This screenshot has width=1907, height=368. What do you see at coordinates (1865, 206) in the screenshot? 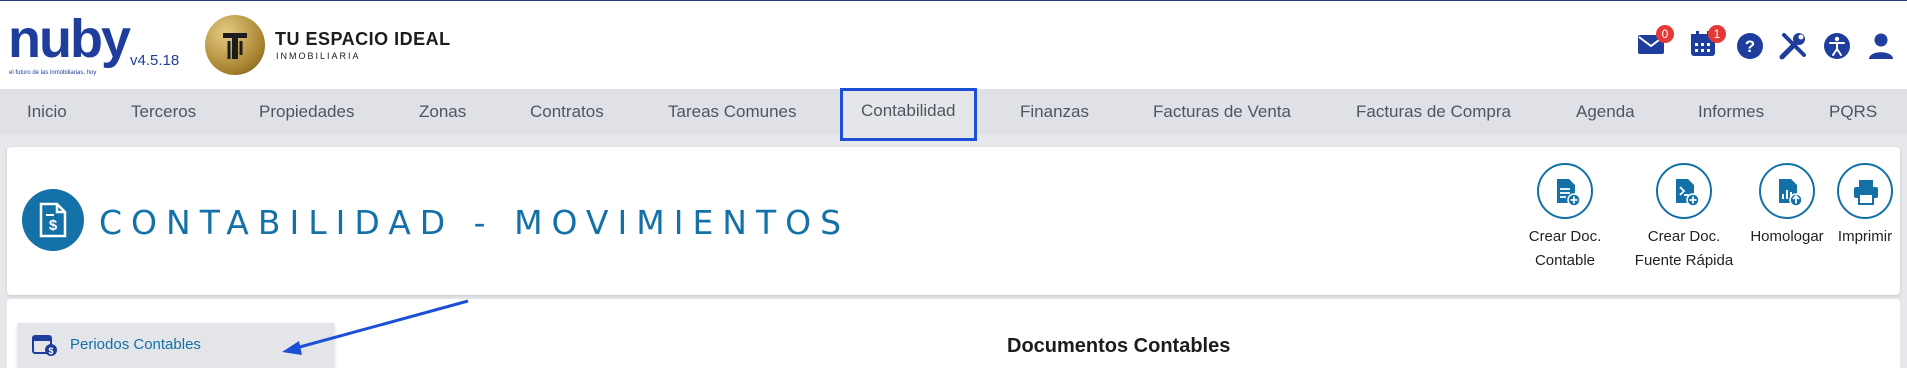
I see `print-button: Imprimir` at bounding box center [1865, 206].